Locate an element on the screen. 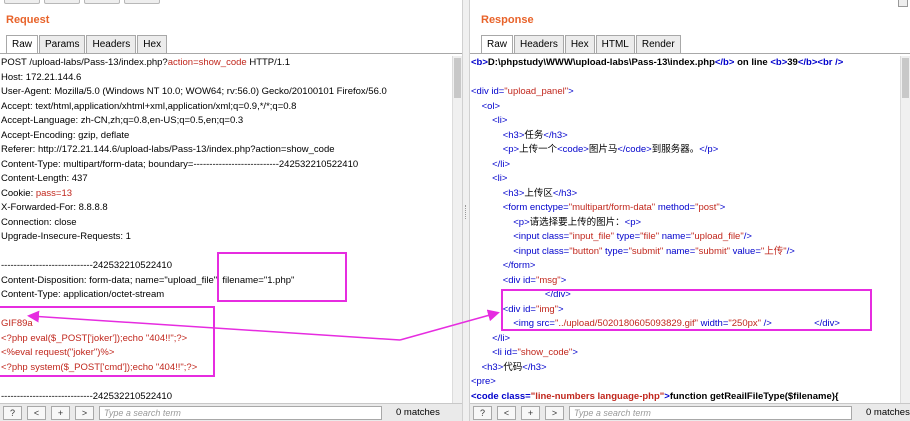 The height and width of the screenshot is (421, 910). request-line: Upgrade-Insecure-Requests: 1 is located at coordinates (66, 236).